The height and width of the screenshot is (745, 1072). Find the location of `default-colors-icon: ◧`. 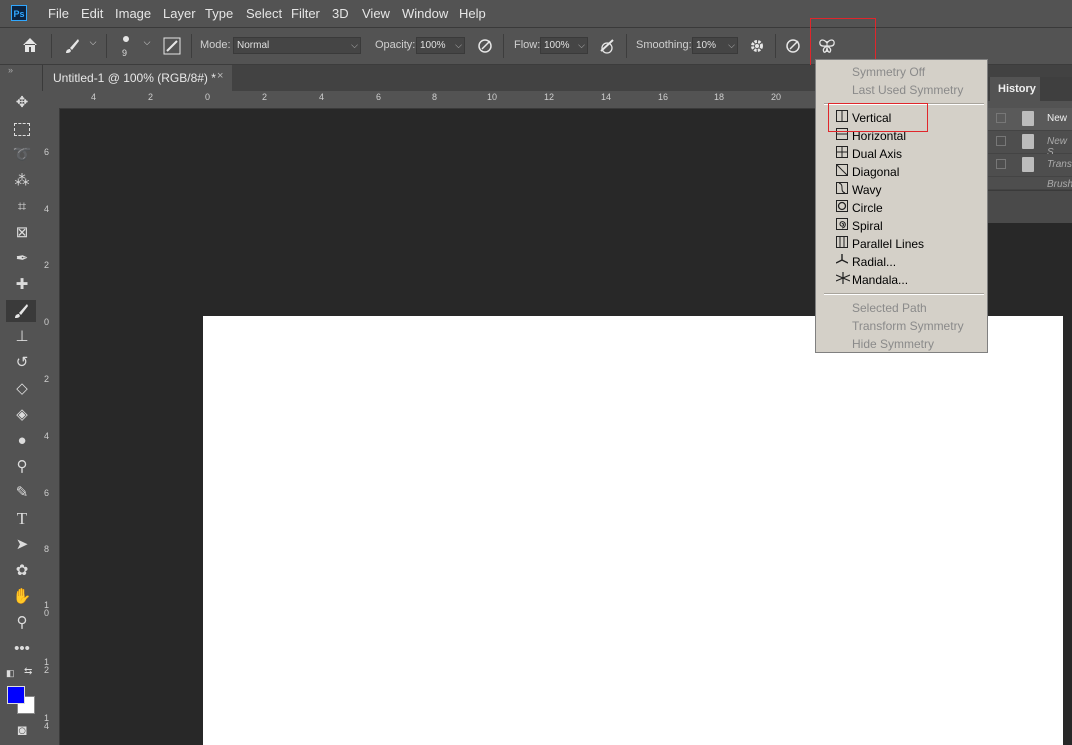

default-colors-icon: ◧ is located at coordinates (10, 673).